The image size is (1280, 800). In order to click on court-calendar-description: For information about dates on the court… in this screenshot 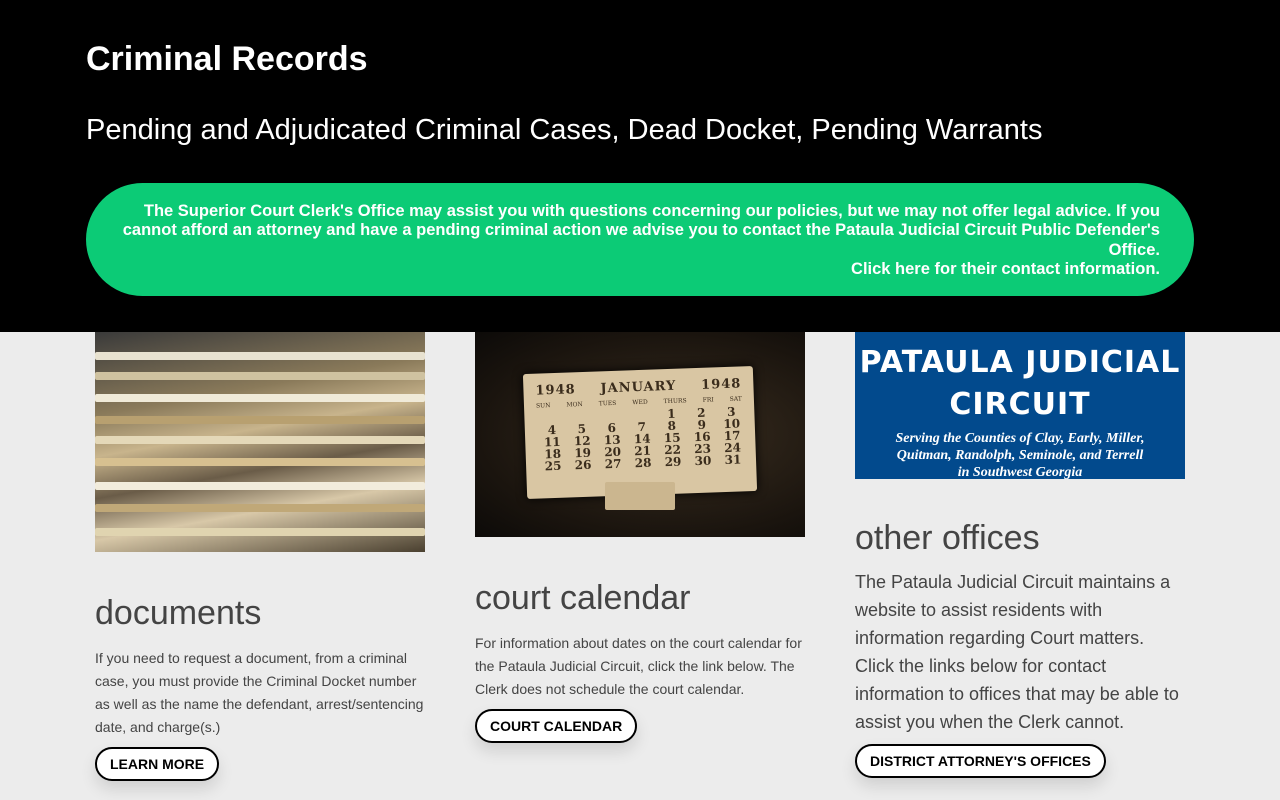, I will do `click(638, 666)`.